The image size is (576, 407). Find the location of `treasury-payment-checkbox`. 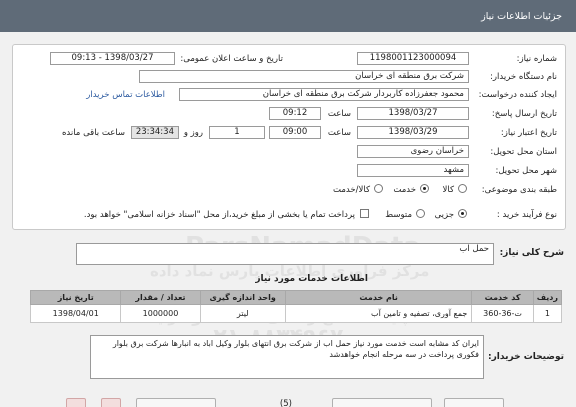

treasury-payment-checkbox is located at coordinates (364, 213).